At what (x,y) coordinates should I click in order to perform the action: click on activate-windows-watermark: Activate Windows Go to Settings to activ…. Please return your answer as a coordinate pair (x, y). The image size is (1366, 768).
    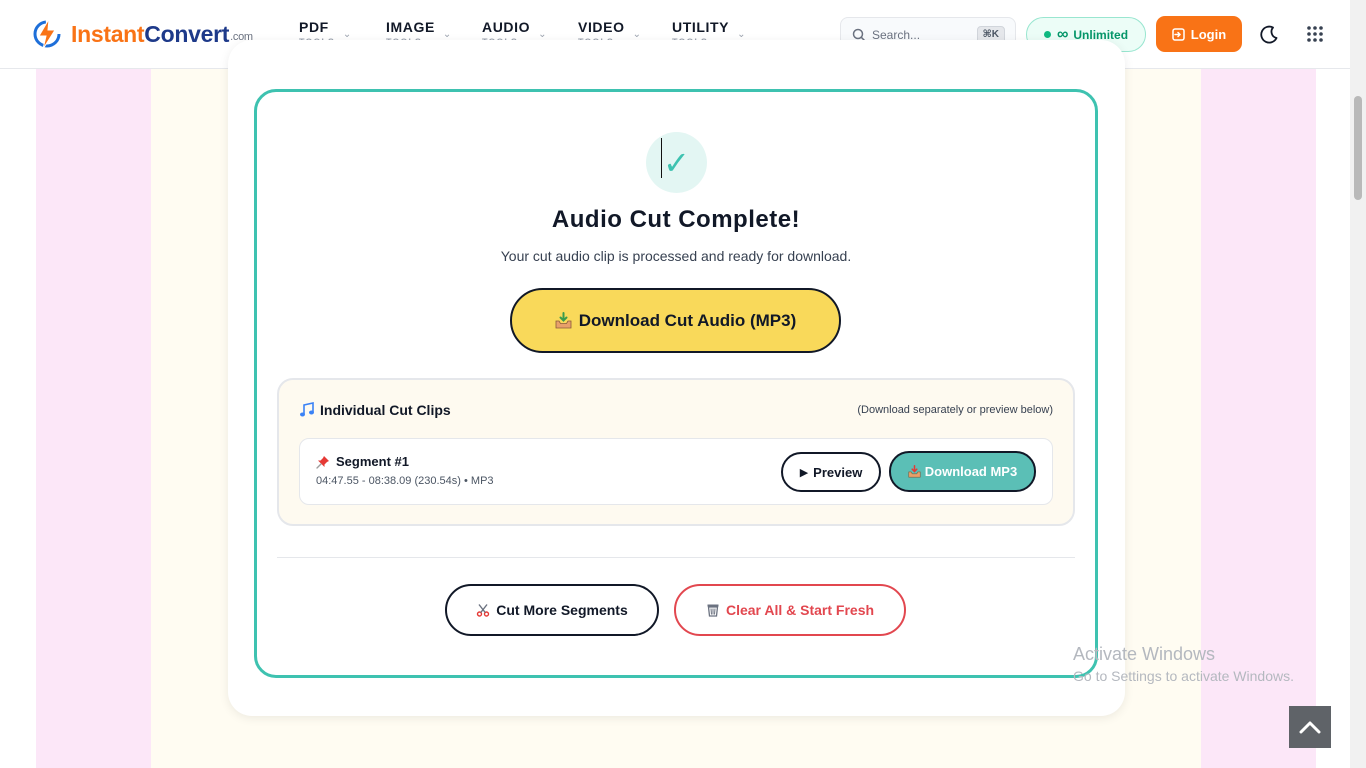
    Looking at the image, I should click on (1183, 664).